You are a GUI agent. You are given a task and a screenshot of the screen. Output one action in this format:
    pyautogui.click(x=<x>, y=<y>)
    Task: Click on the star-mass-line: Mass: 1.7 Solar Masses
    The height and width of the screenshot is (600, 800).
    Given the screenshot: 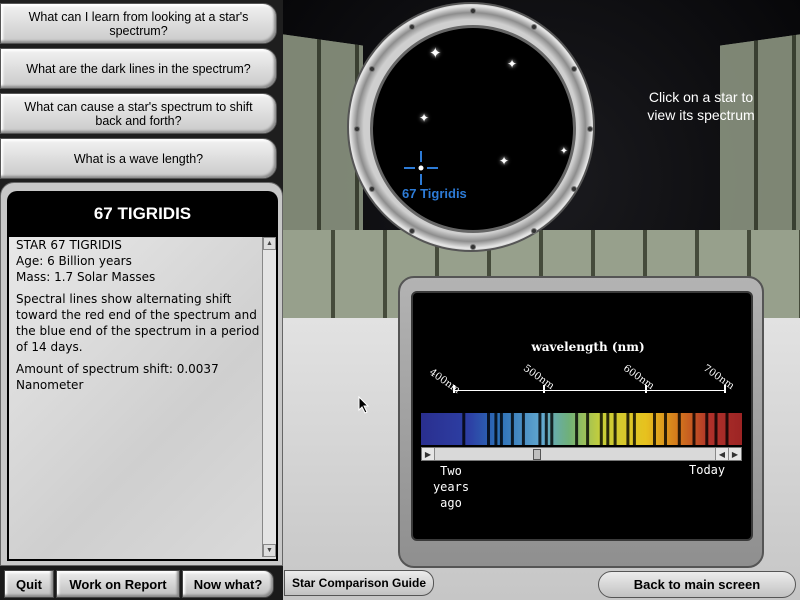 What is the action you would take?
    pyautogui.click(x=86, y=277)
    